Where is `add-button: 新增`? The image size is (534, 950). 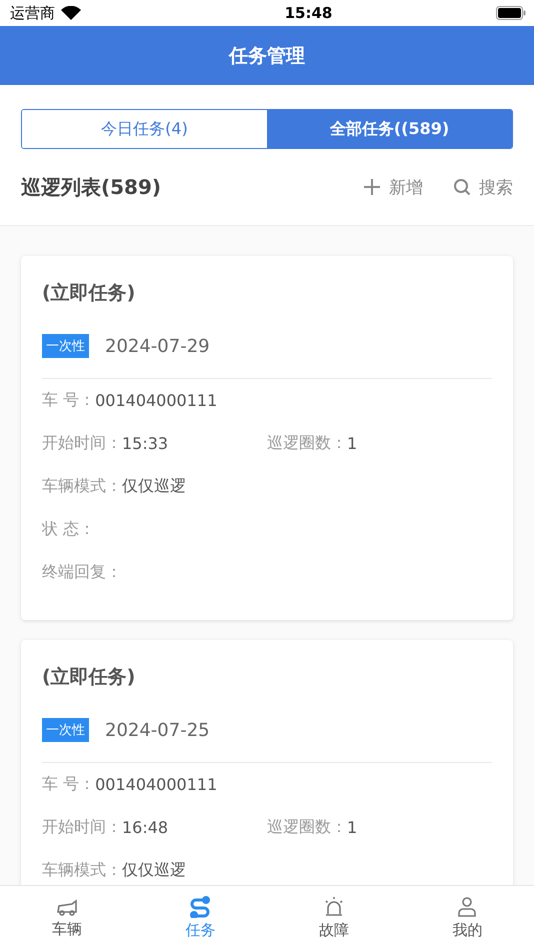
add-button: 新增 is located at coordinates (393, 187).